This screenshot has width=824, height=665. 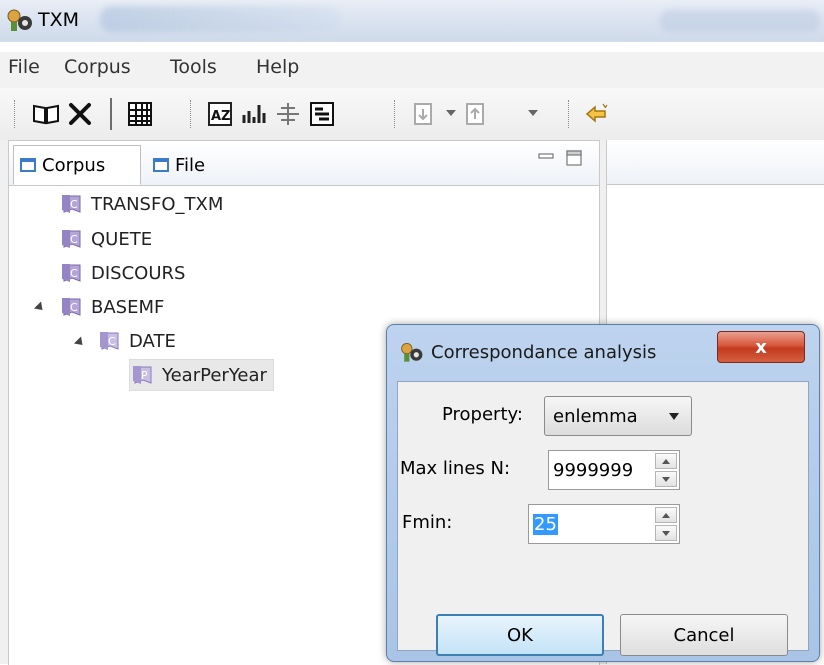 I want to click on tree-item-date: C DATE, so click(x=137, y=341).